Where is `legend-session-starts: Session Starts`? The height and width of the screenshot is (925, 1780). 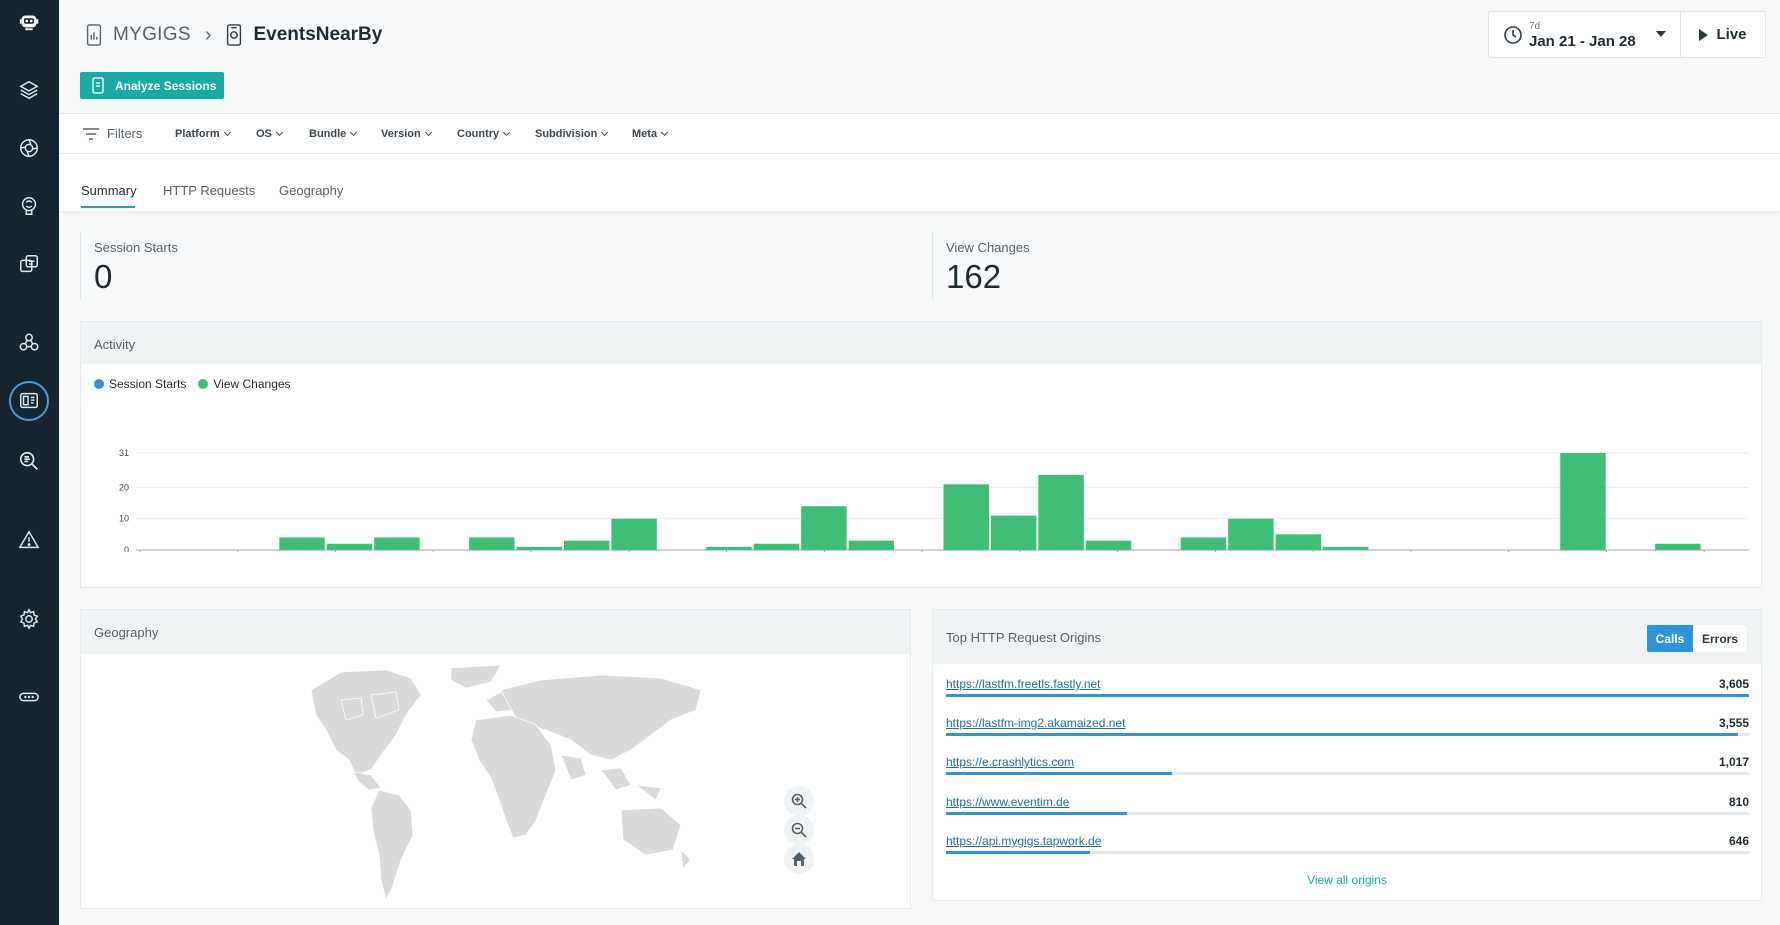
legend-session-starts: Session Starts is located at coordinates (140, 384).